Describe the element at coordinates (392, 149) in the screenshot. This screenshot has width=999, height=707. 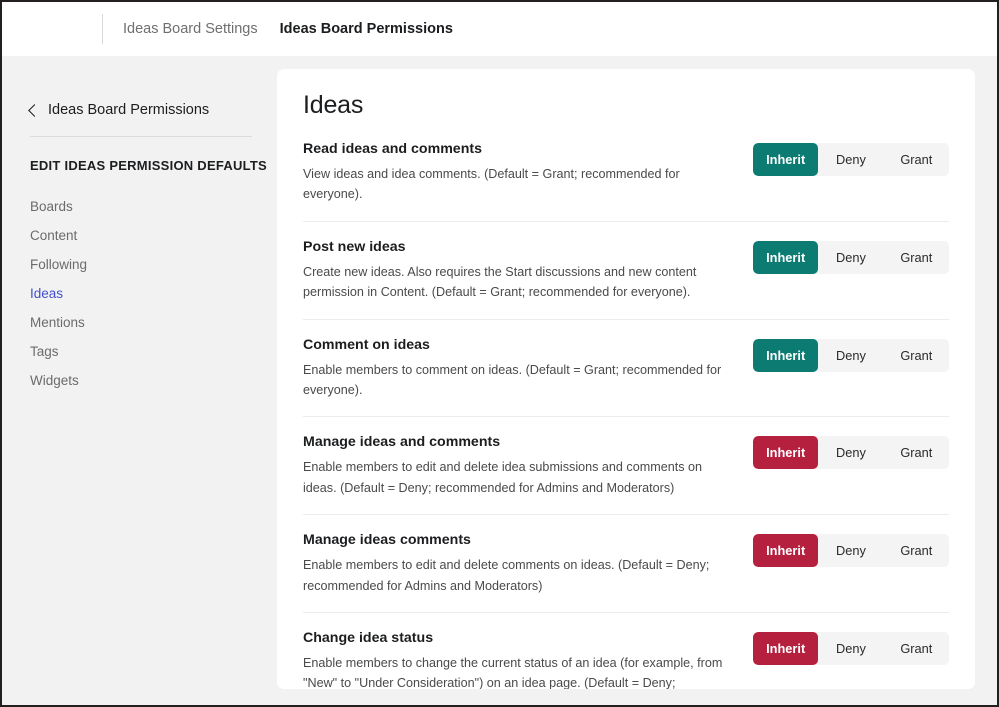
I see `permission-name: Read ideas and comments` at that location.